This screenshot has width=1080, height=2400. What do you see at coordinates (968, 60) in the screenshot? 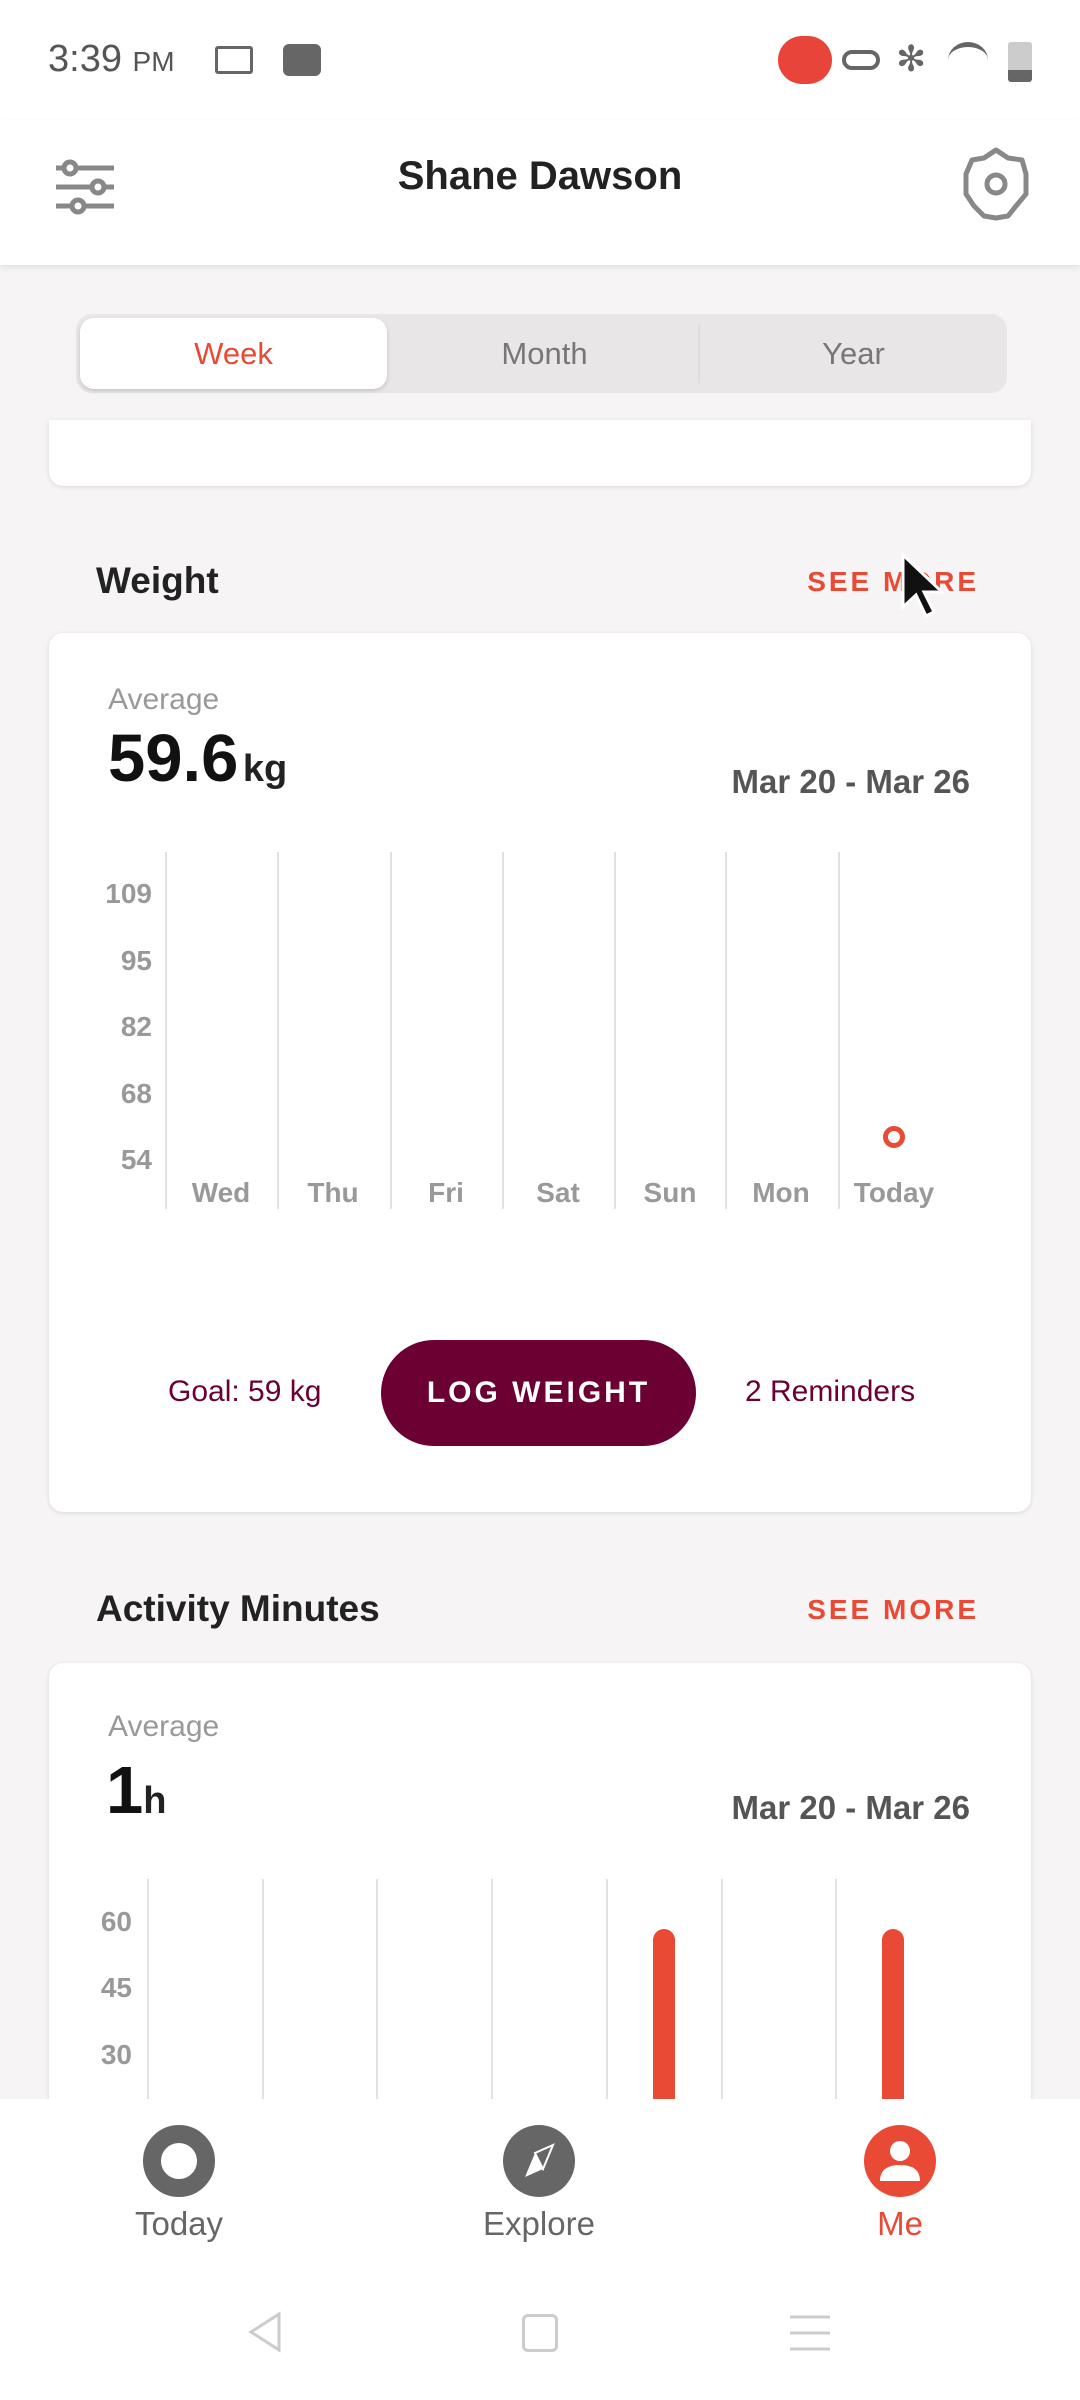
I see `wifi-icon` at bounding box center [968, 60].